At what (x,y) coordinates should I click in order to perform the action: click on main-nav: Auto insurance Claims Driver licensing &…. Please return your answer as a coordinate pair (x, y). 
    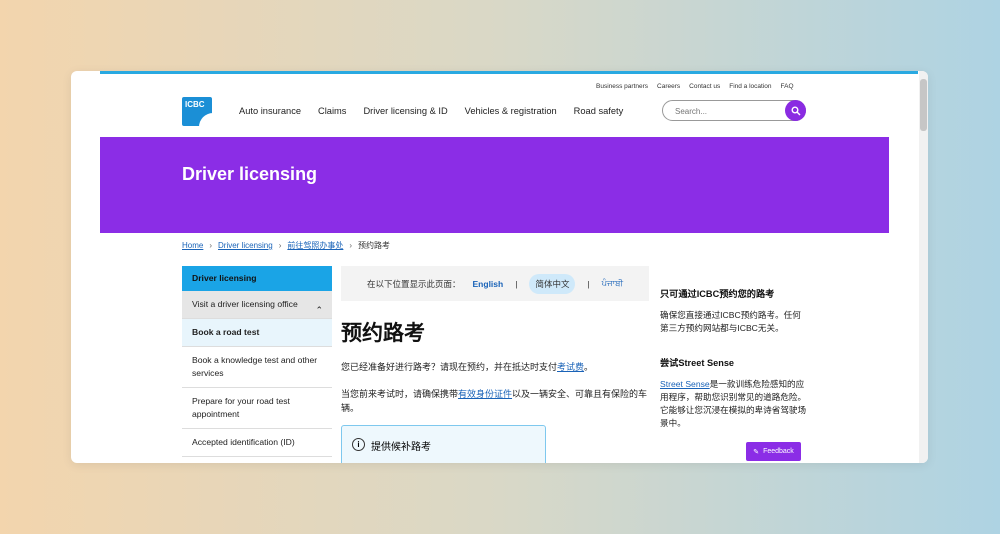
    Looking at the image, I should click on (431, 111).